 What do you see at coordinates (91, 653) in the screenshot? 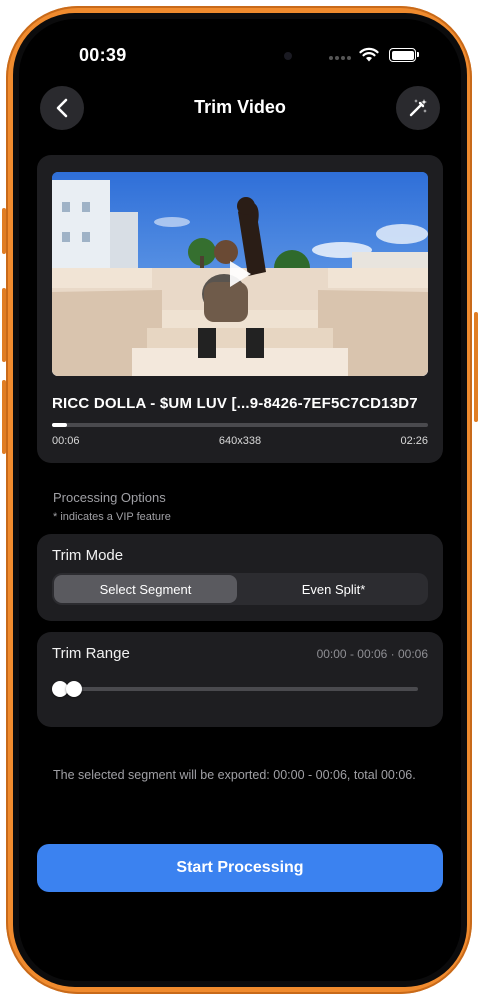
I see `trim-range-title: Trim Range` at bounding box center [91, 653].